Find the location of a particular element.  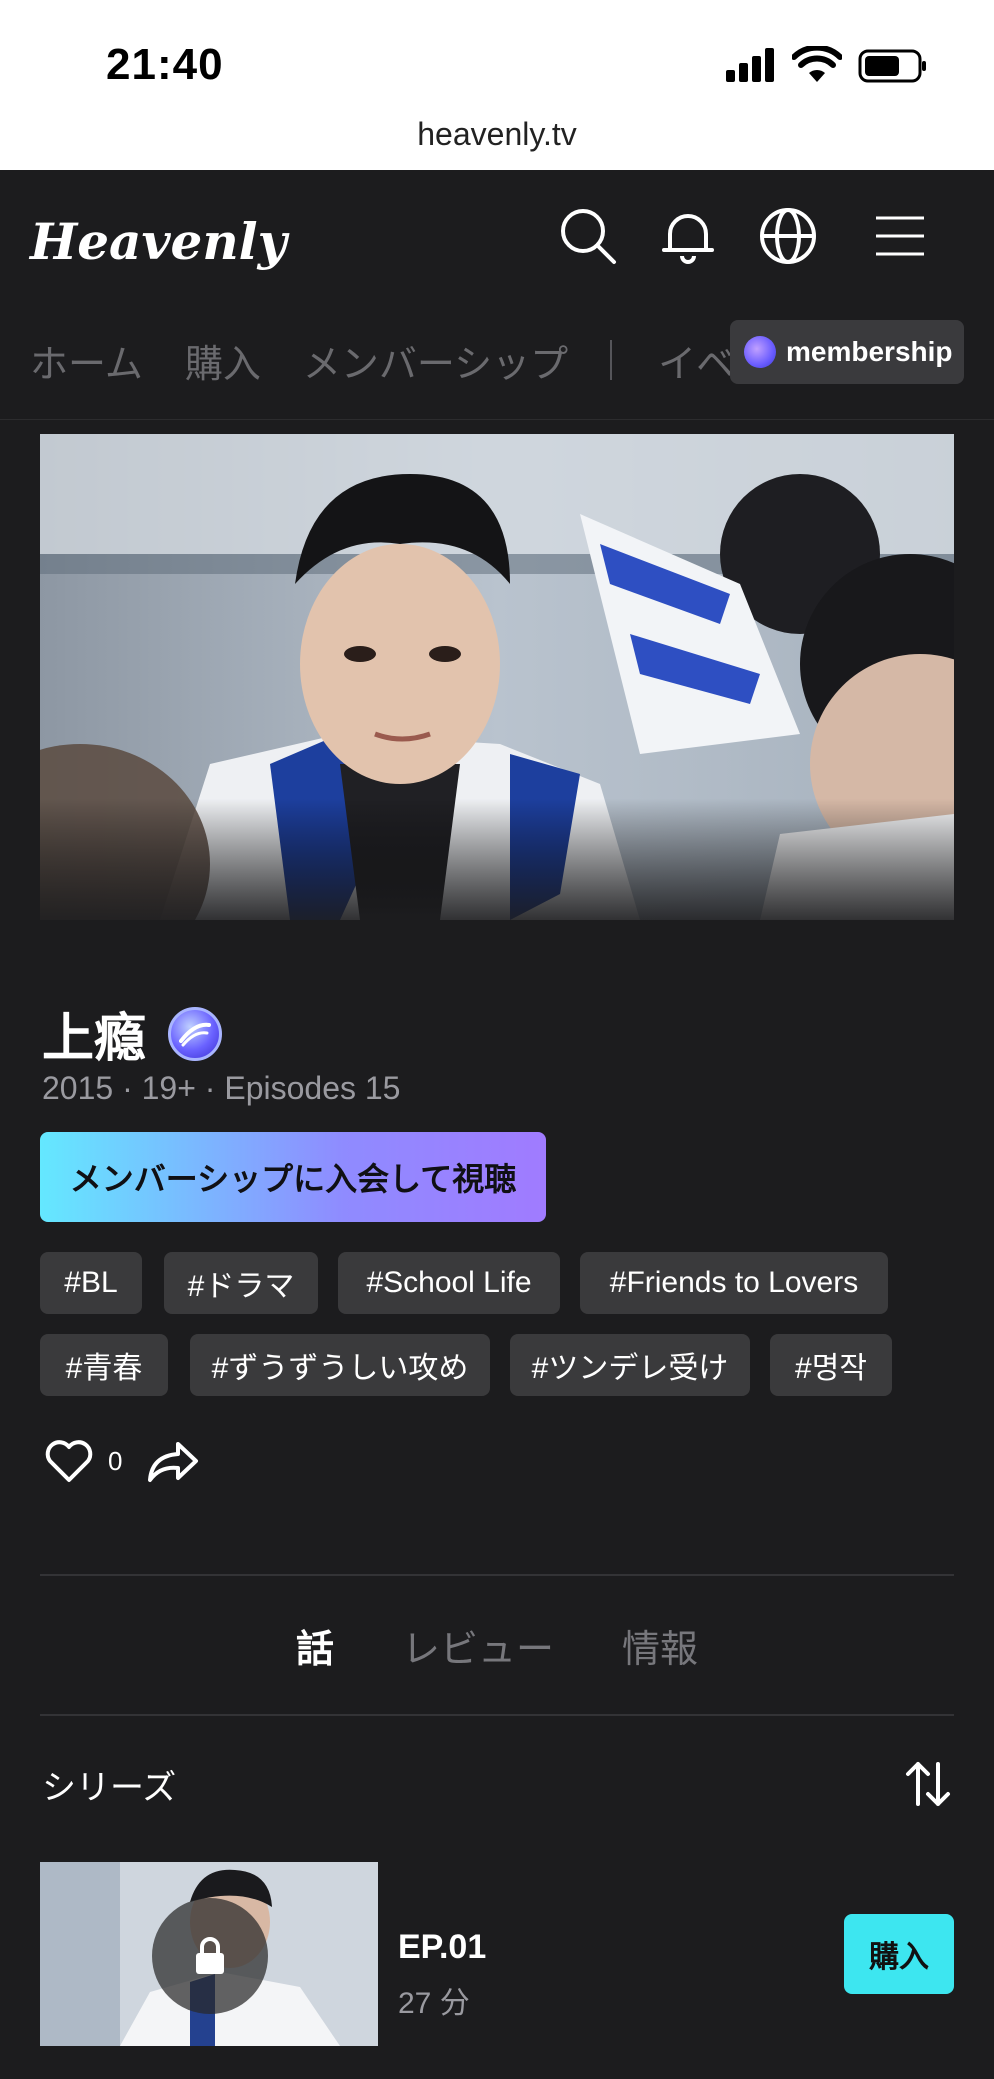

tag-chip: #Friends to Lovers is located at coordinates (734, 1283).